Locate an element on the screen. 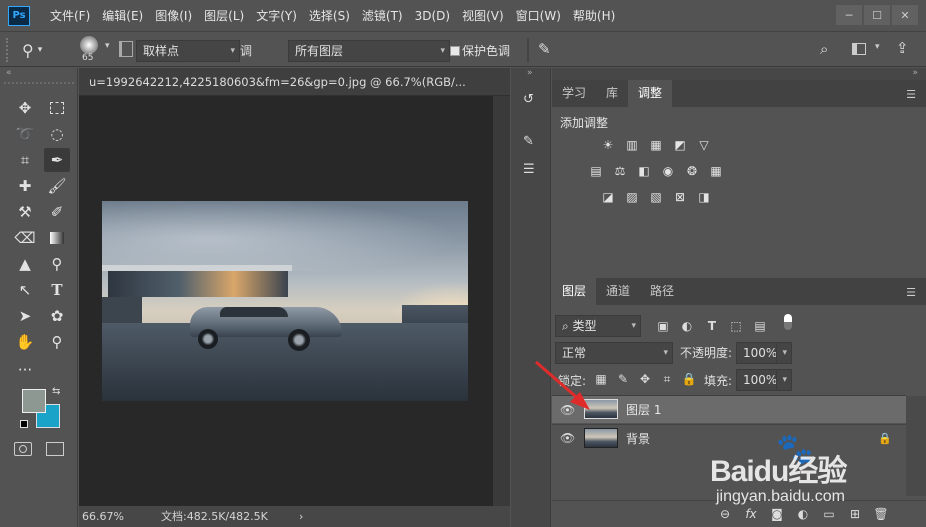  more-tools-icon: ··· is located at coordinates (25, 370).